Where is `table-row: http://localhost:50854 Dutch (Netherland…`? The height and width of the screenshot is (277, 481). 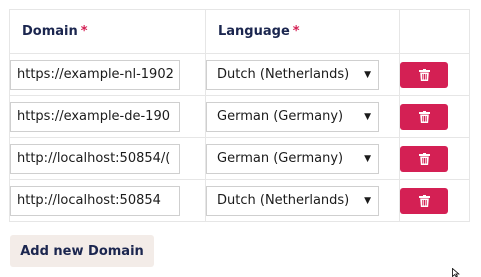
table-row: http://localhost:50854 Dutch (Netherland… is located at coordinates (239, 200).